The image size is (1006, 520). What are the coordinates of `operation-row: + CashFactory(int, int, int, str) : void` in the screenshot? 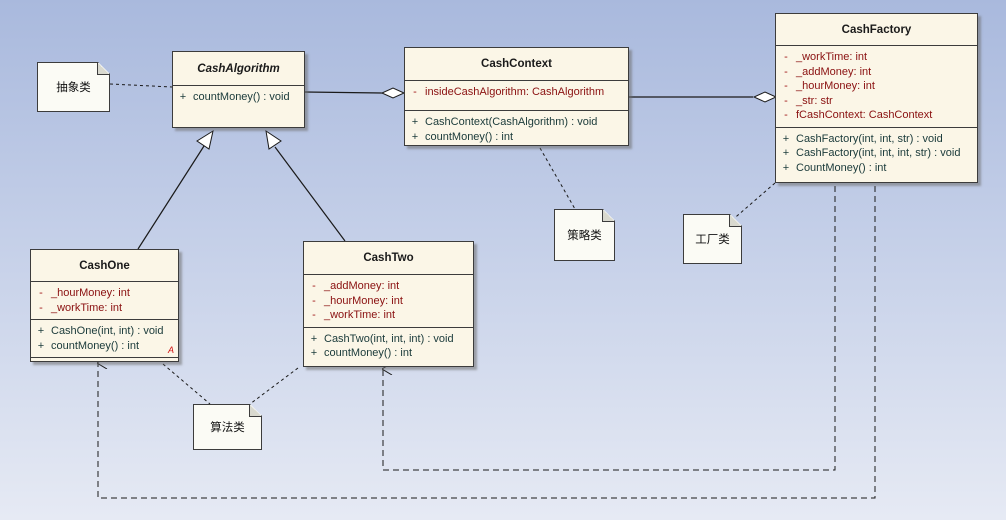 It's located at (876, 153).